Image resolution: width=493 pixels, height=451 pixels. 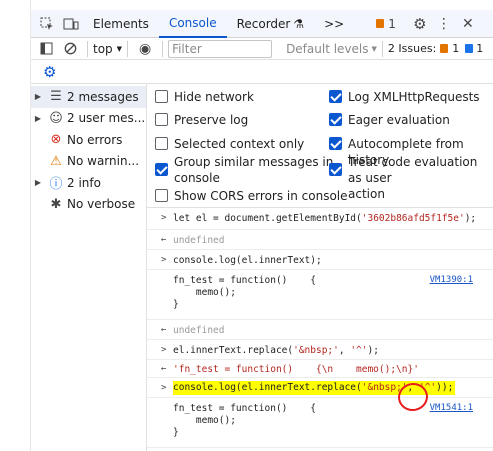 What do you see at coordinates (267, 387) in the screenshot?
I see `code-text: console.log(el.innerText.replace(` at bounding box center [267, 387].